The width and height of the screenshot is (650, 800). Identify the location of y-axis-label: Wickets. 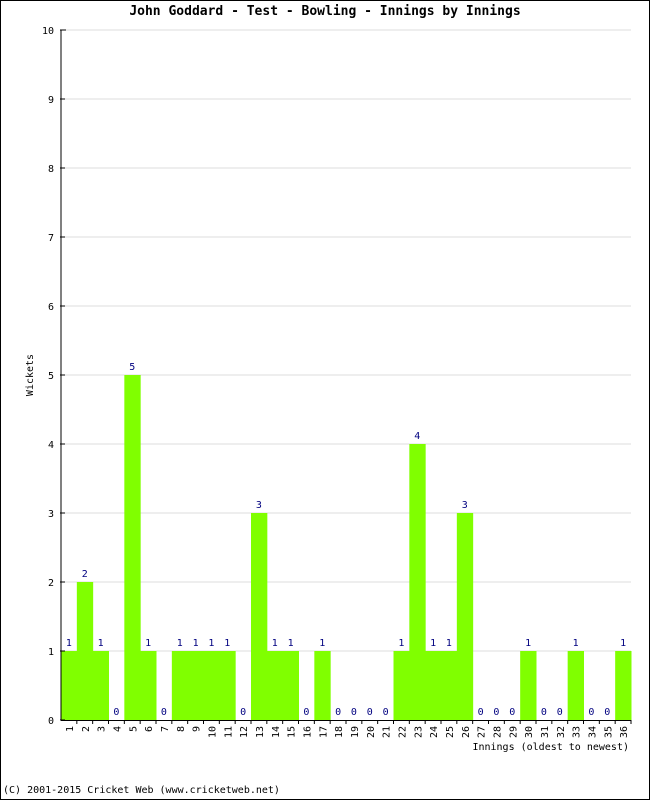
(30, 375).